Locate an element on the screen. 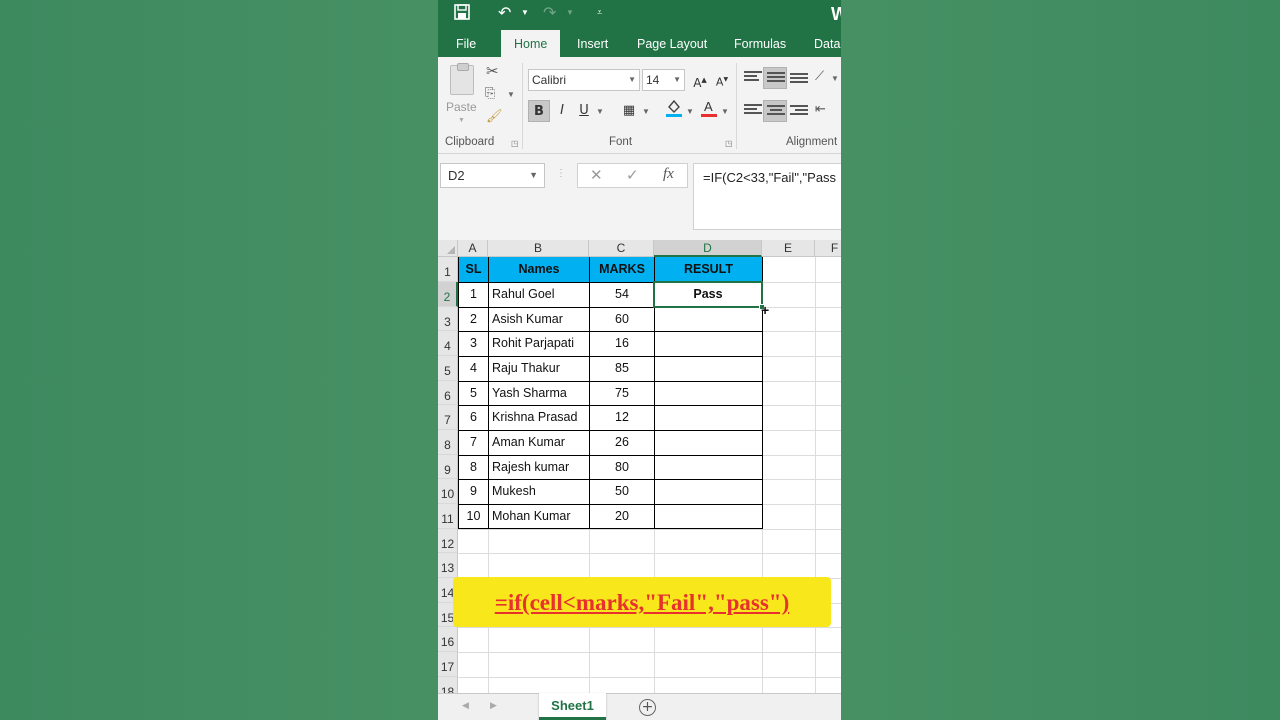 The image size is (1280, 720). column-header-f: F is located at coordinates (828, 248).